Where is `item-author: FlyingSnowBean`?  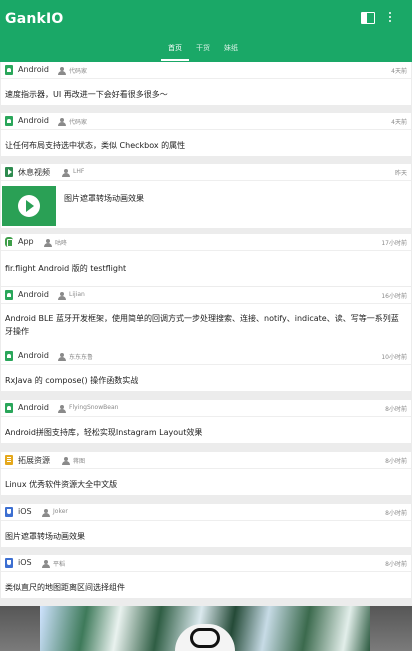
item-author: FlyingSnowBean is located at coordinates (94, 407).